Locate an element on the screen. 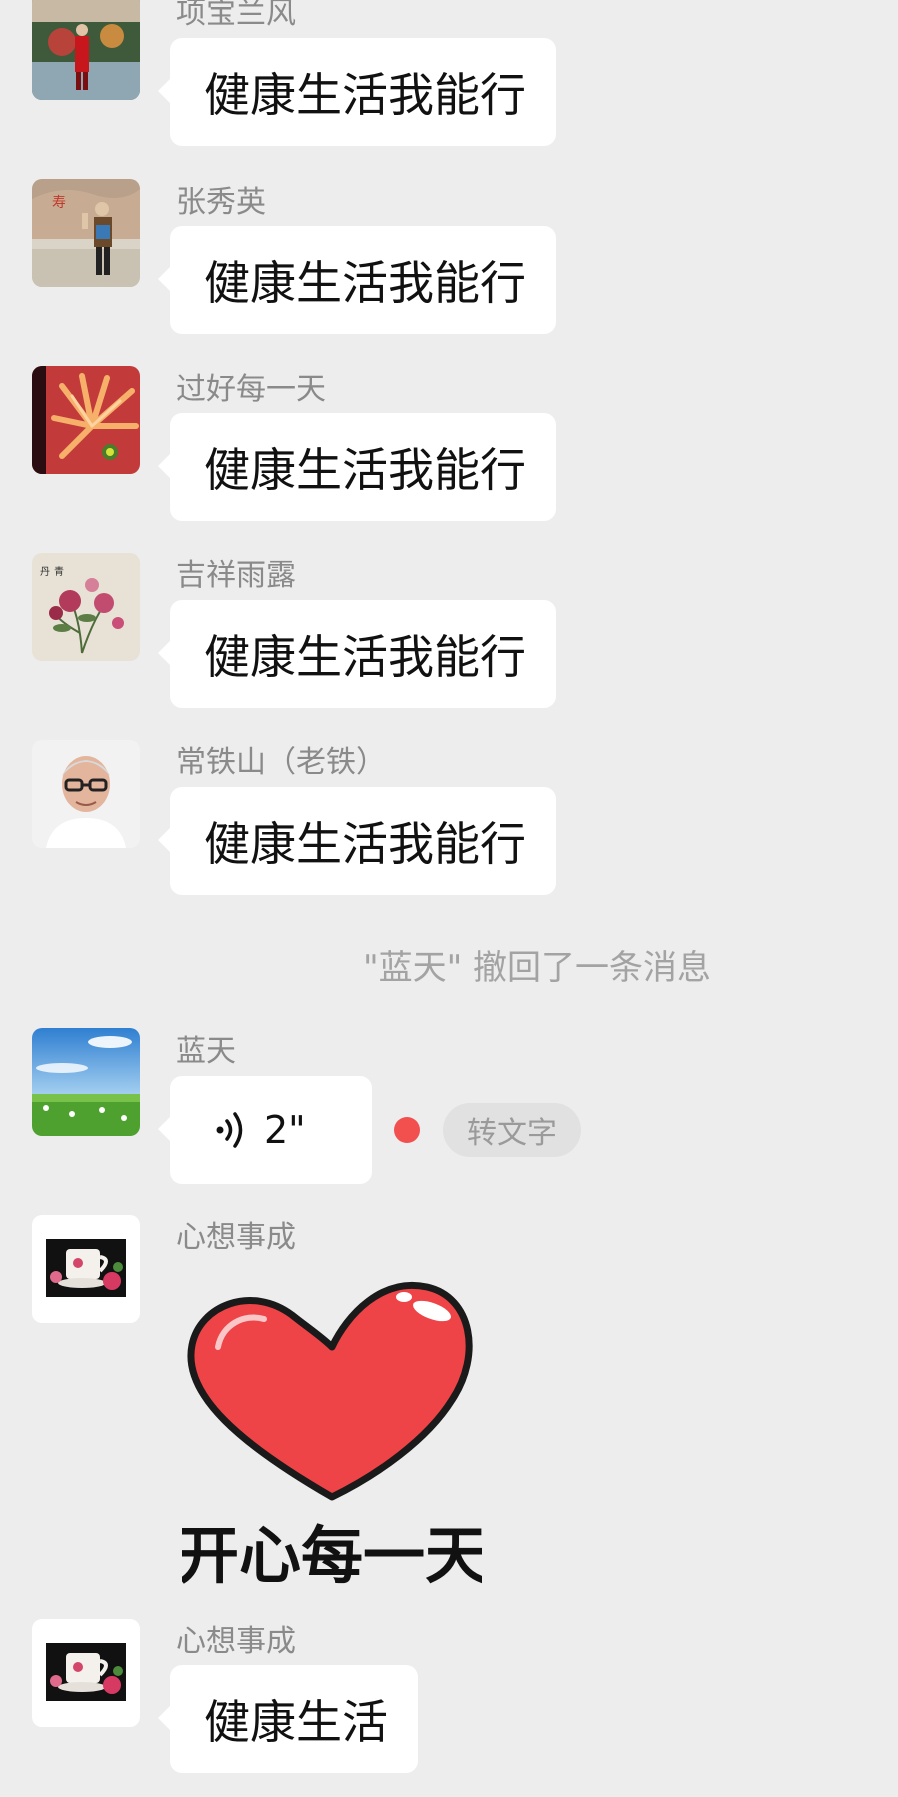  svg-text: 丹 is located at coordinates (45, 572).